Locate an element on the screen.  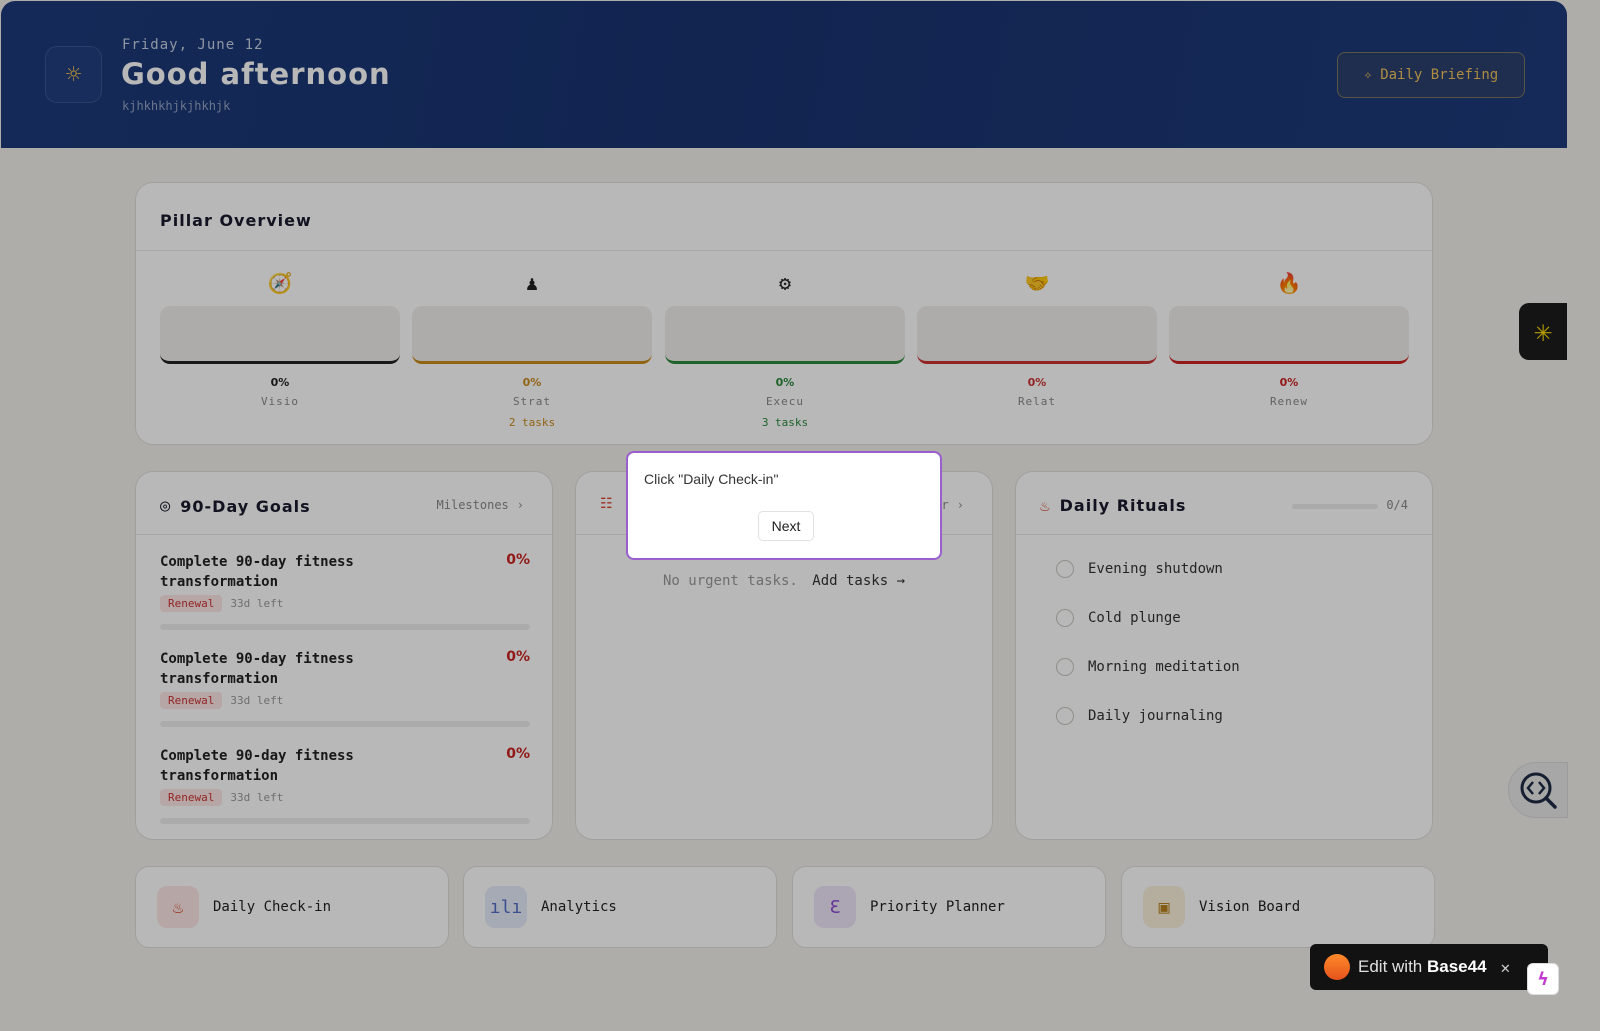
ritual-item: Morning meditation is located at coordinates (1148, 667).